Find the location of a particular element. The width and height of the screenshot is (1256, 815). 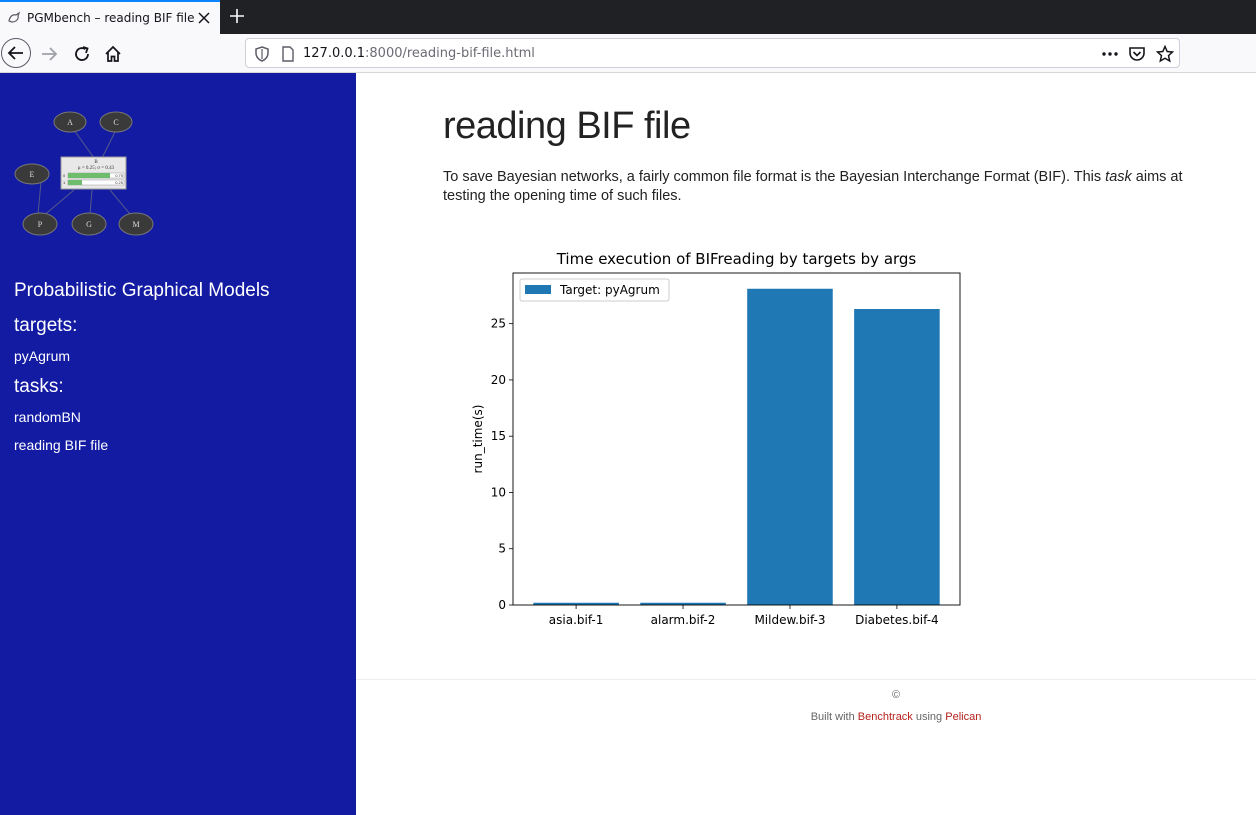

svg-text: μ = 0.25; σ = 0.43 is located at coordinates (96, 168).